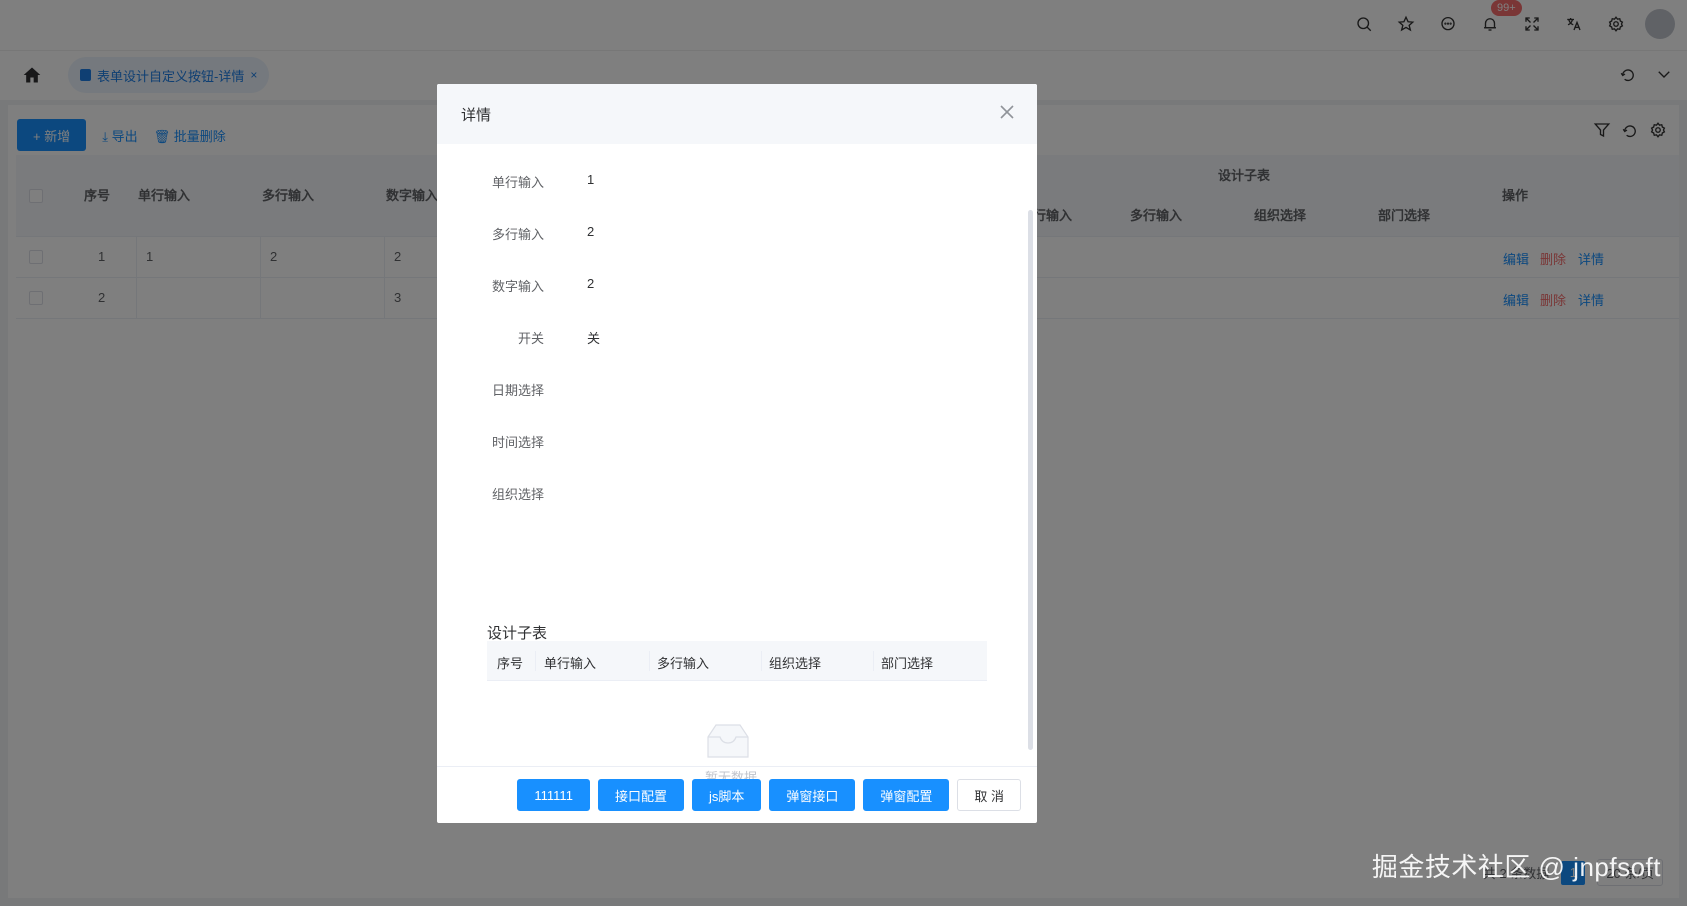 This screenshot has height=906, width=1687. What do you see at coordinates (517, 633) in the screenshot?
I see `subtable-title: 设计子表` at bounding box center [517, 633].